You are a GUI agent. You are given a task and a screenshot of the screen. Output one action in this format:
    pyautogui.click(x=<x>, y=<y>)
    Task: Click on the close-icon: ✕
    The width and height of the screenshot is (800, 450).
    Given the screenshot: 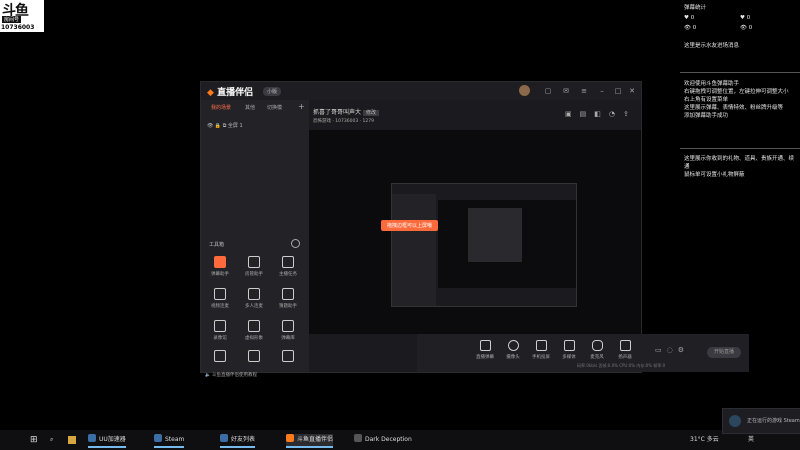 What is the action you would take?
    pyautogui.click(x=632, y=91)
    